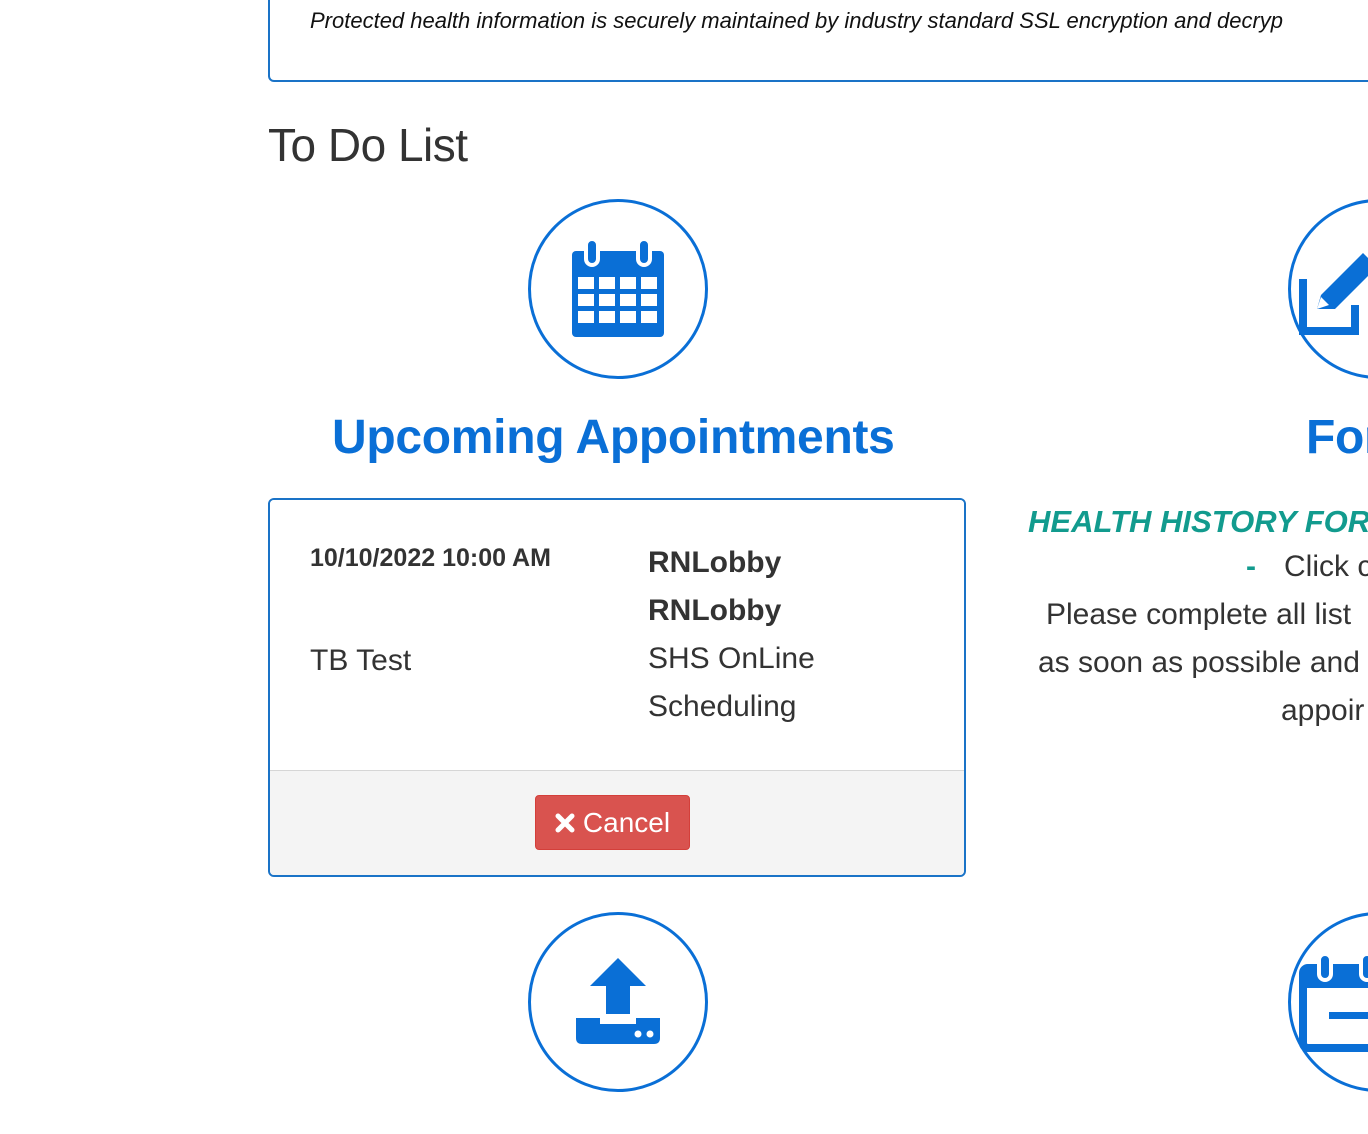  What do you see at coordinates (565, 822) in the screenshot?
I see `close-icon` at bounding box center [565, 822].